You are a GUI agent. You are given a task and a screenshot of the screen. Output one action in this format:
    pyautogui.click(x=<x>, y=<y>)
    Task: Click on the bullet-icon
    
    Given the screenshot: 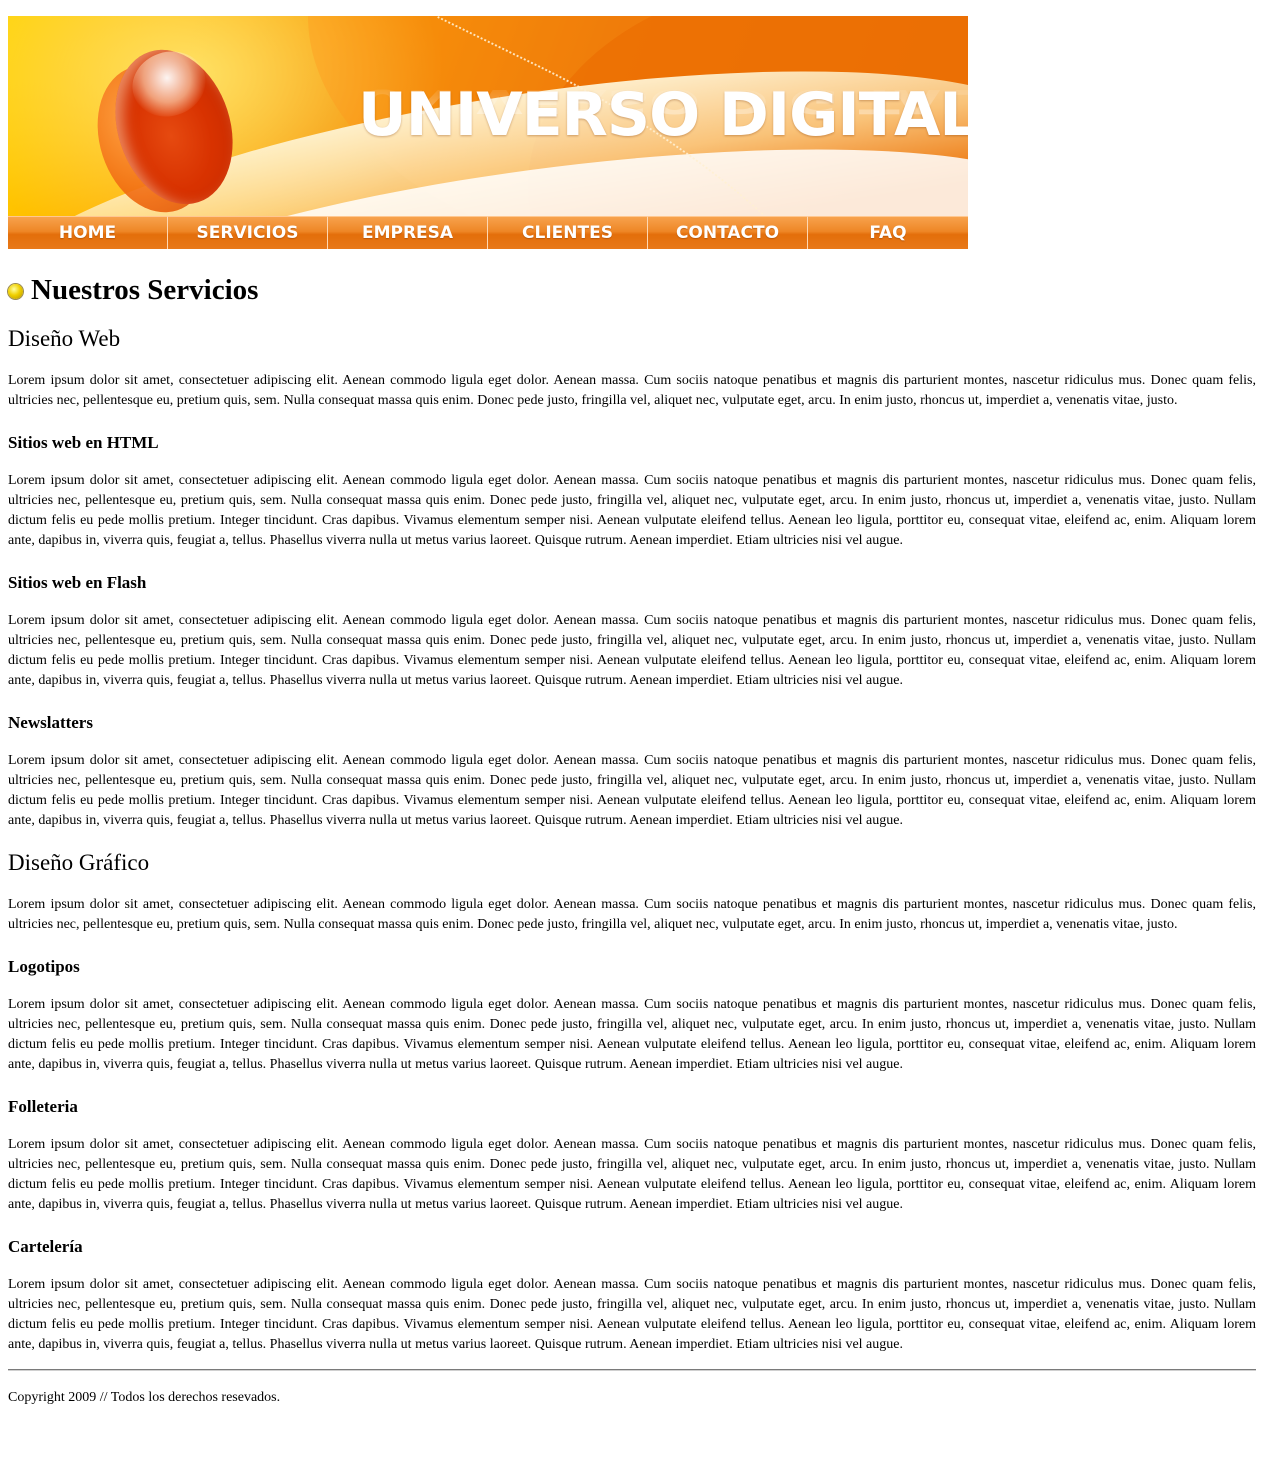 What is the action you would take?
    pyautogui.click(x=15, y=291)
    